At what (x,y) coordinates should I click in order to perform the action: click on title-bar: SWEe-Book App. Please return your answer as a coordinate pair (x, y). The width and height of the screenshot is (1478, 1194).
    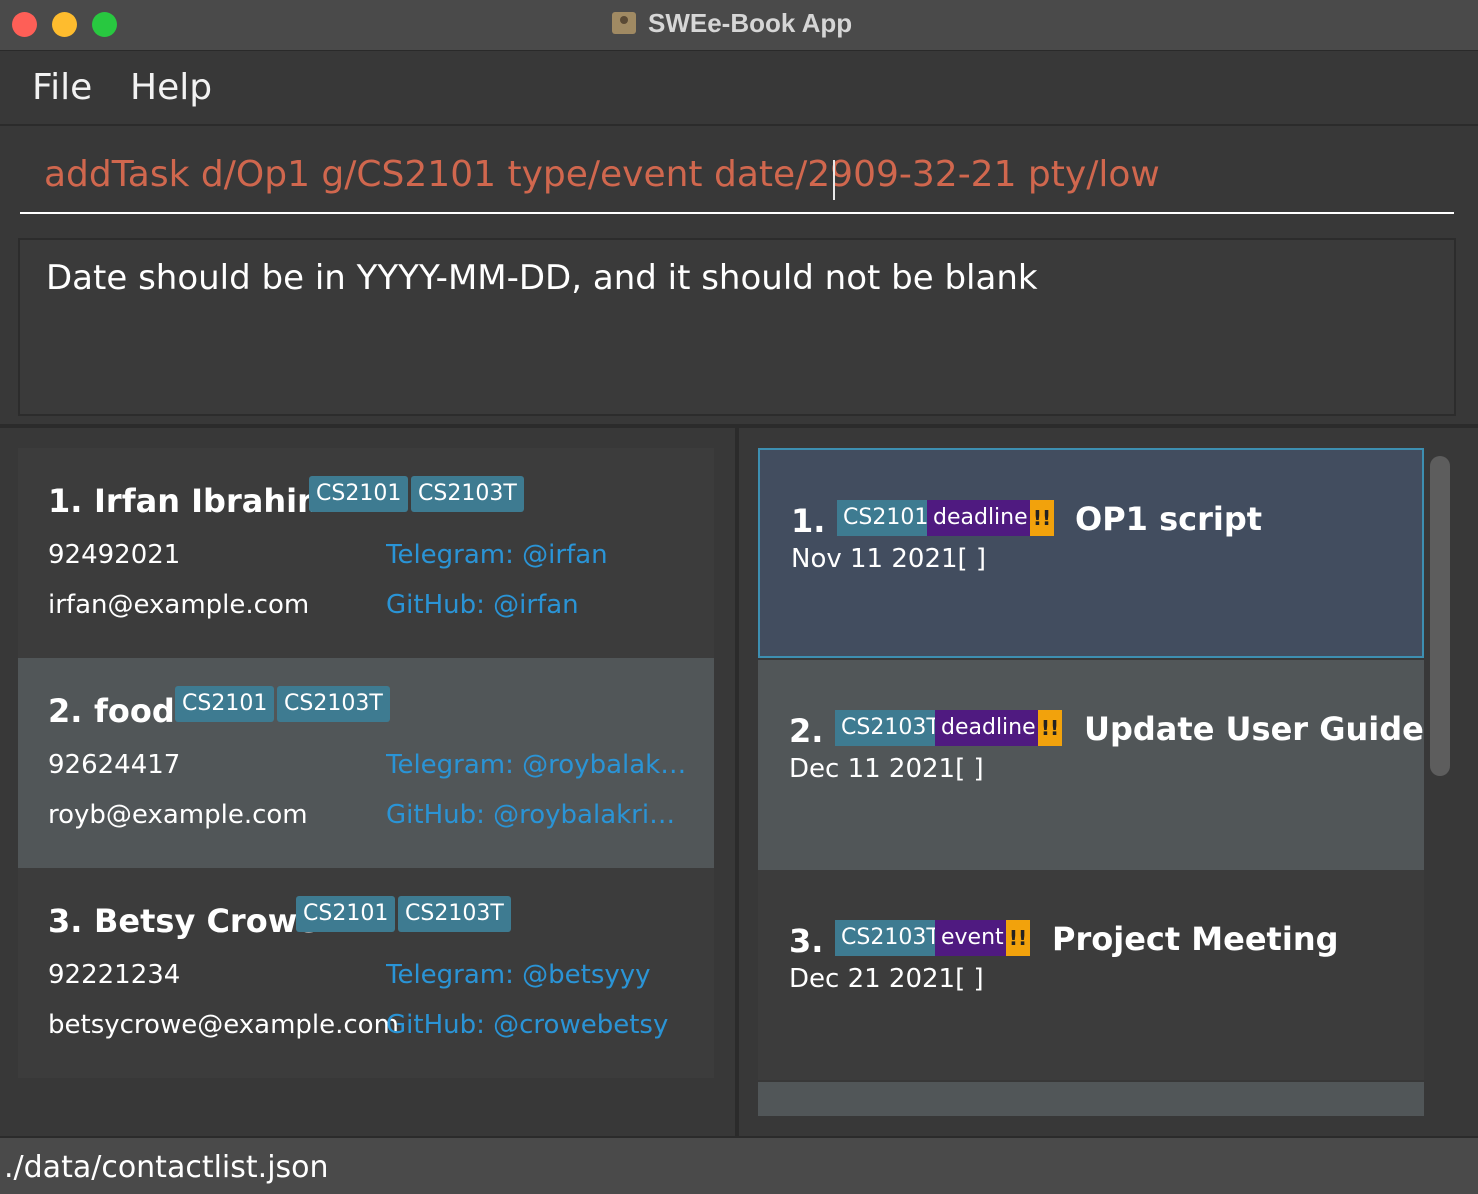
    Looking at the image, I should click on (739, 25).